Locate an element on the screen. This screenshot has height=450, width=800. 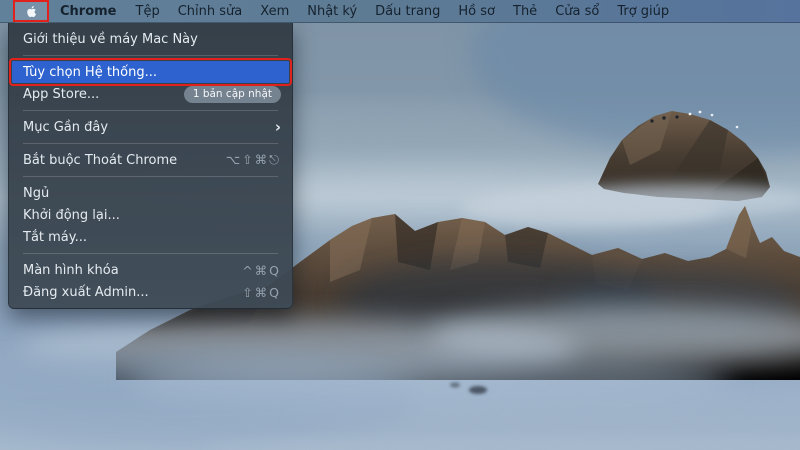
update-count-badge: 1 bản cập nhật is located at coordinates (232, 94).